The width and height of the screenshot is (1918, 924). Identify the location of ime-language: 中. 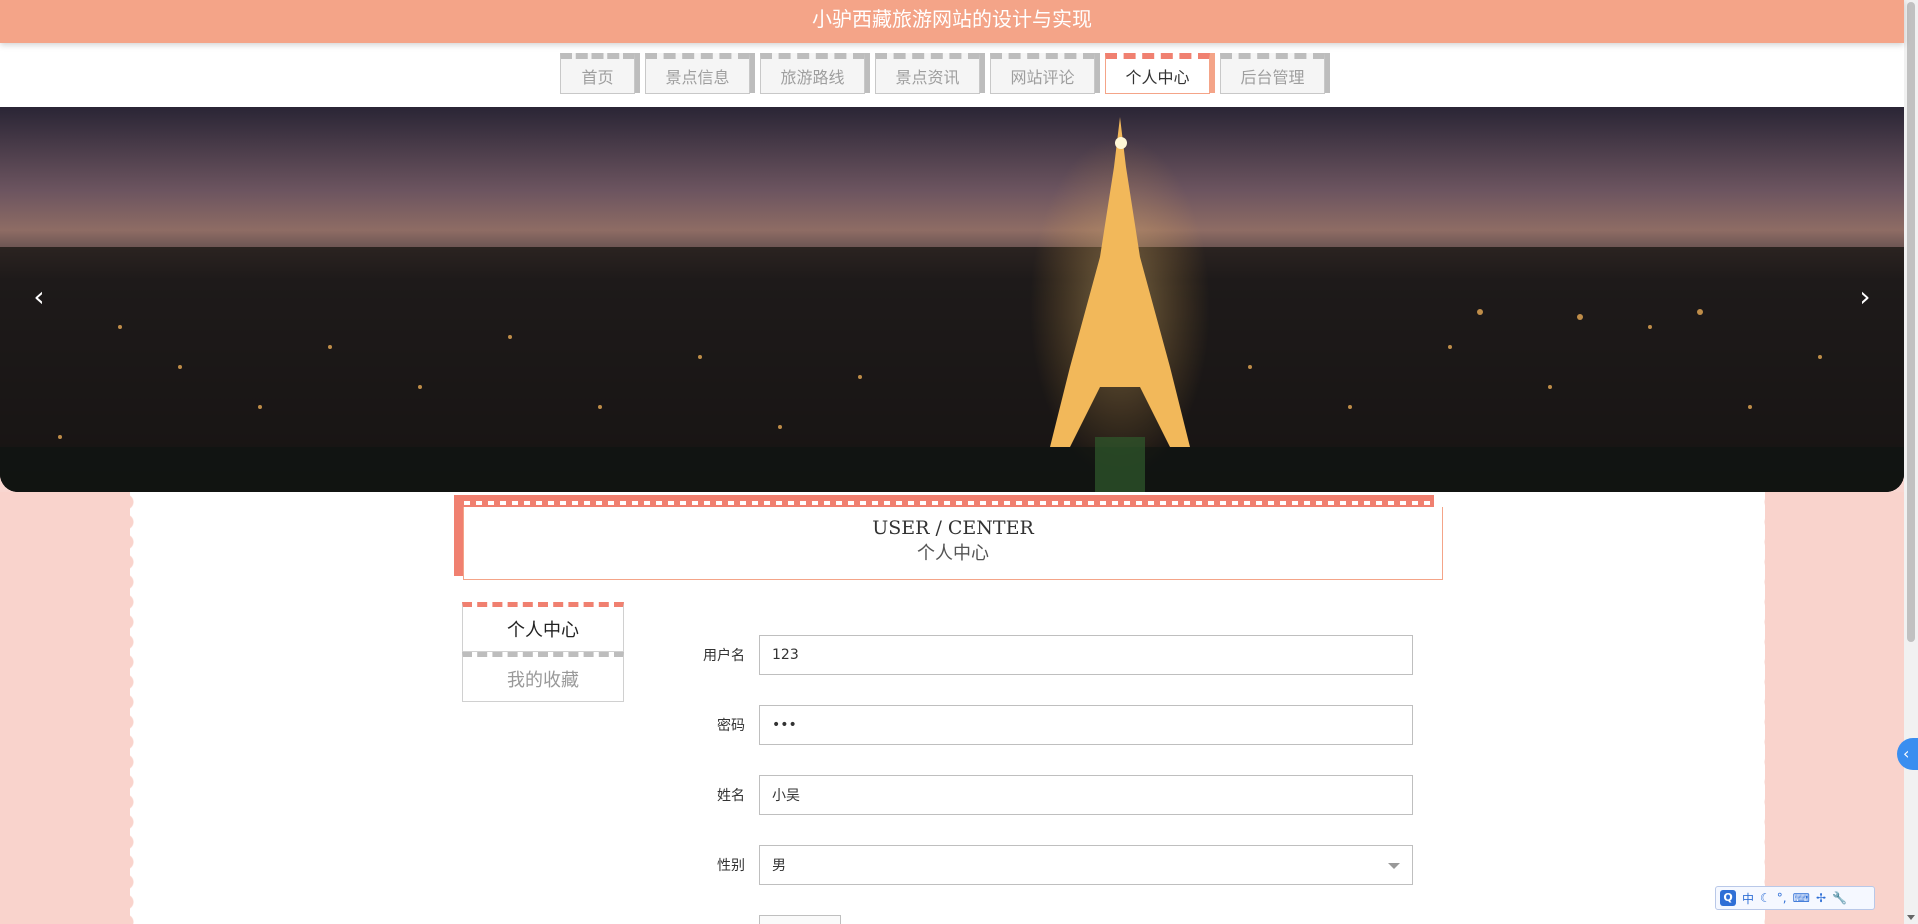
(1748, 898).